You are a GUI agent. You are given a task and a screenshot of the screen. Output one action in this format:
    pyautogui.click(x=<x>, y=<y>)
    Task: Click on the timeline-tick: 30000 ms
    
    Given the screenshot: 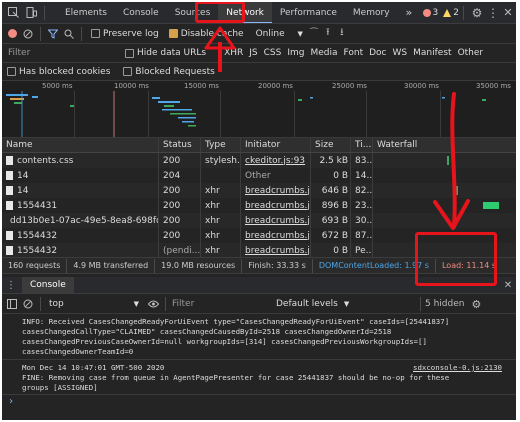 What is the action you would take?
    pyautogui.click(x=421, y=86)
    